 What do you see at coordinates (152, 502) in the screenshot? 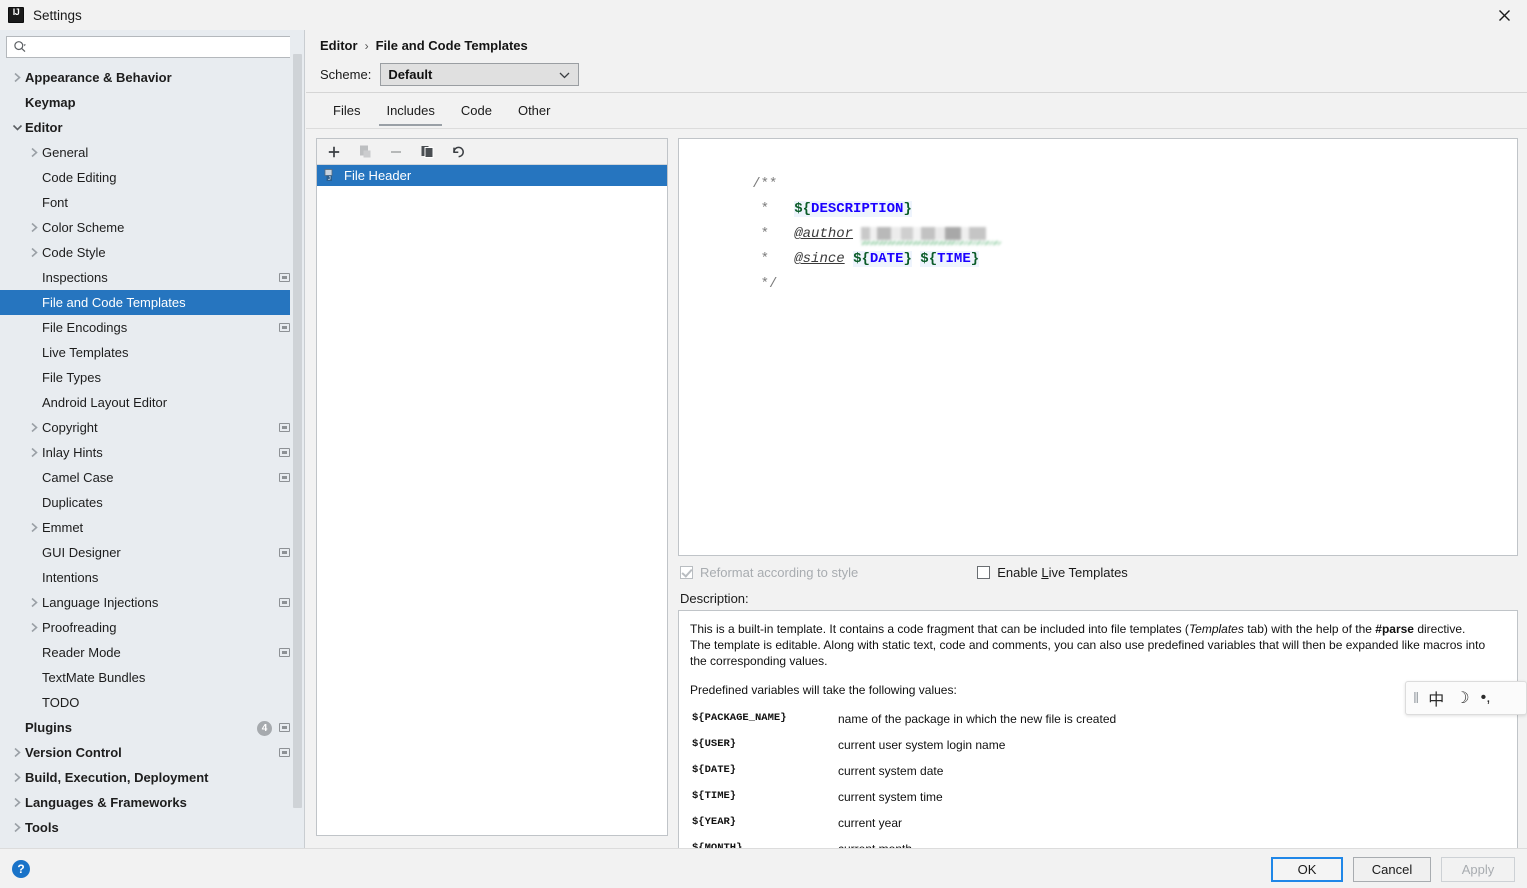
I see `sidebar-item-duplicates: Duplicates` at bounding box center [152, 502].